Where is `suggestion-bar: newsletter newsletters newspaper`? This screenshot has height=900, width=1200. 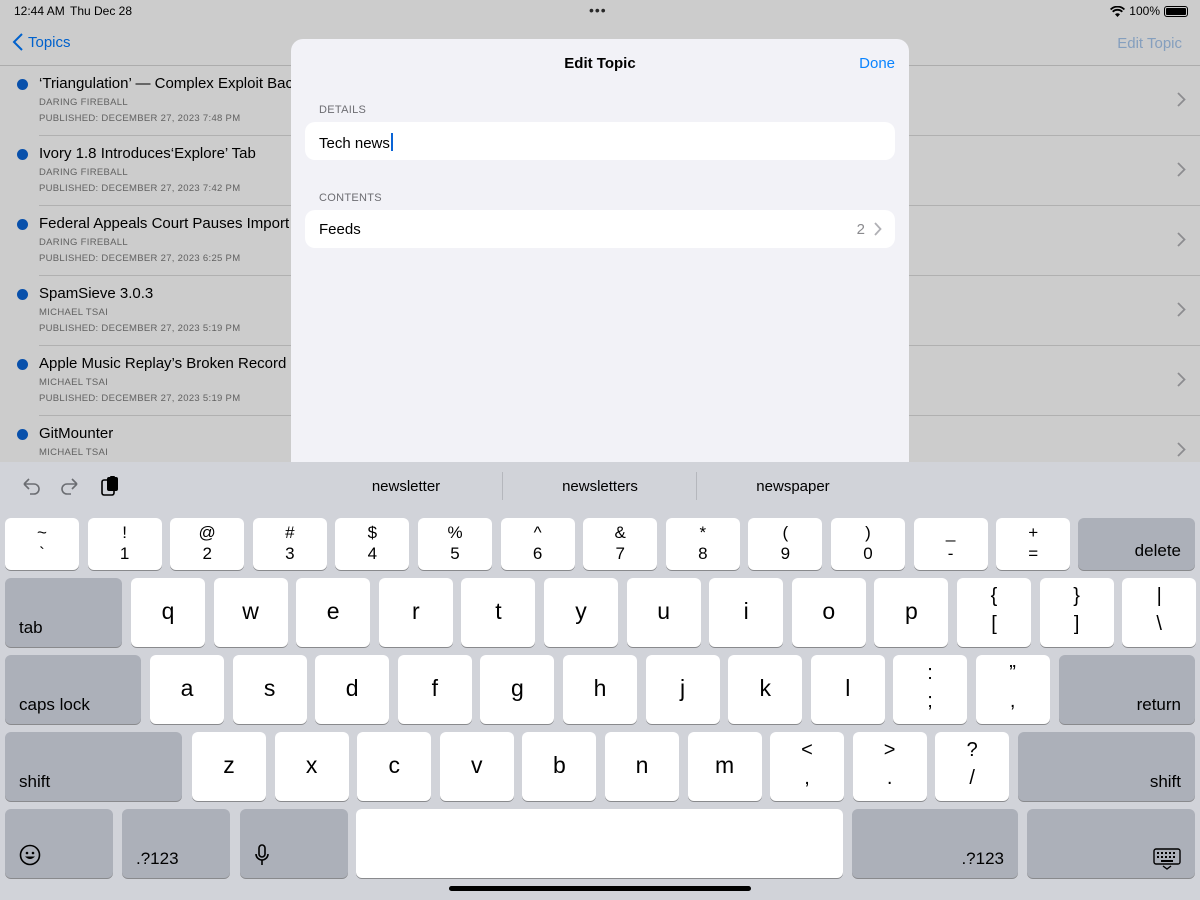 suggestion-bar: newsletter newsletters newspaper is located at coordinates (600, 486).